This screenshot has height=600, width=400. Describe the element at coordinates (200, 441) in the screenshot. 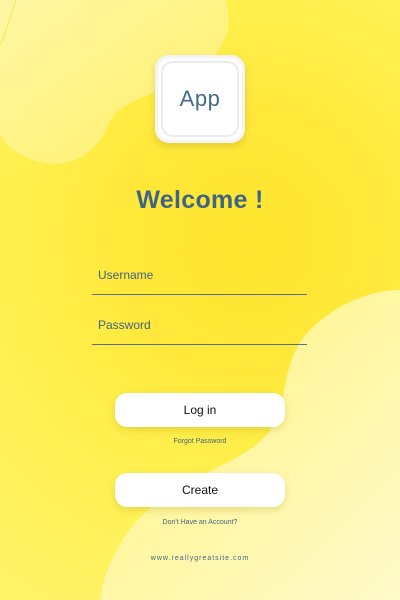

I see `forgot-password-link: Forgot Password` at that location.